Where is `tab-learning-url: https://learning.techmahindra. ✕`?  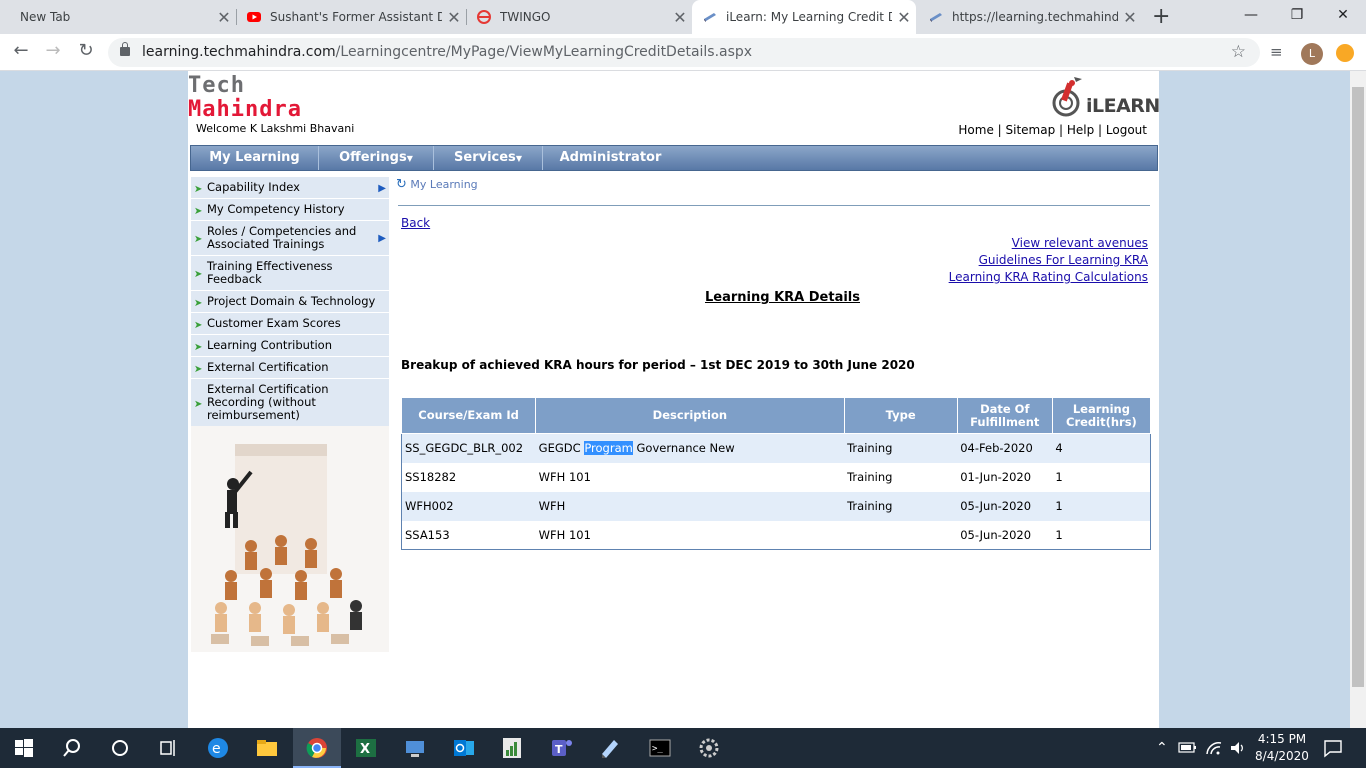 tab-learning-url: https://learning.techmahindra. ✕ is located at coordinates (1030, 17).